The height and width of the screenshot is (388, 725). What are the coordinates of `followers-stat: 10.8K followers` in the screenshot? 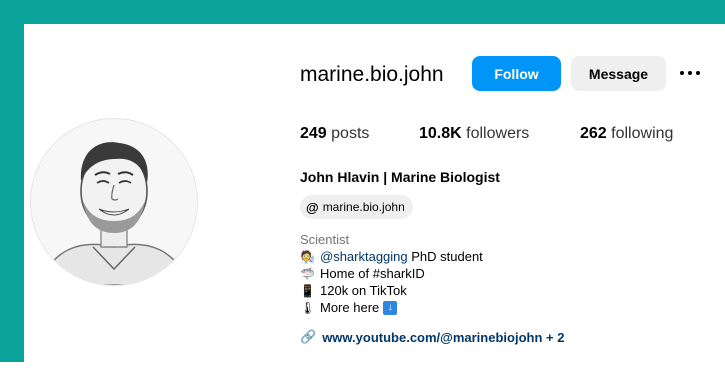 It's located at (474, 134).